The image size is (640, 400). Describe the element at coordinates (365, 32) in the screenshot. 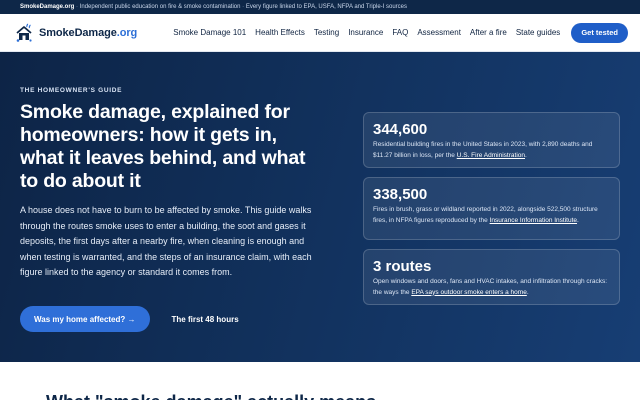

I see `nav-item-insurance: Insurance` at that location.